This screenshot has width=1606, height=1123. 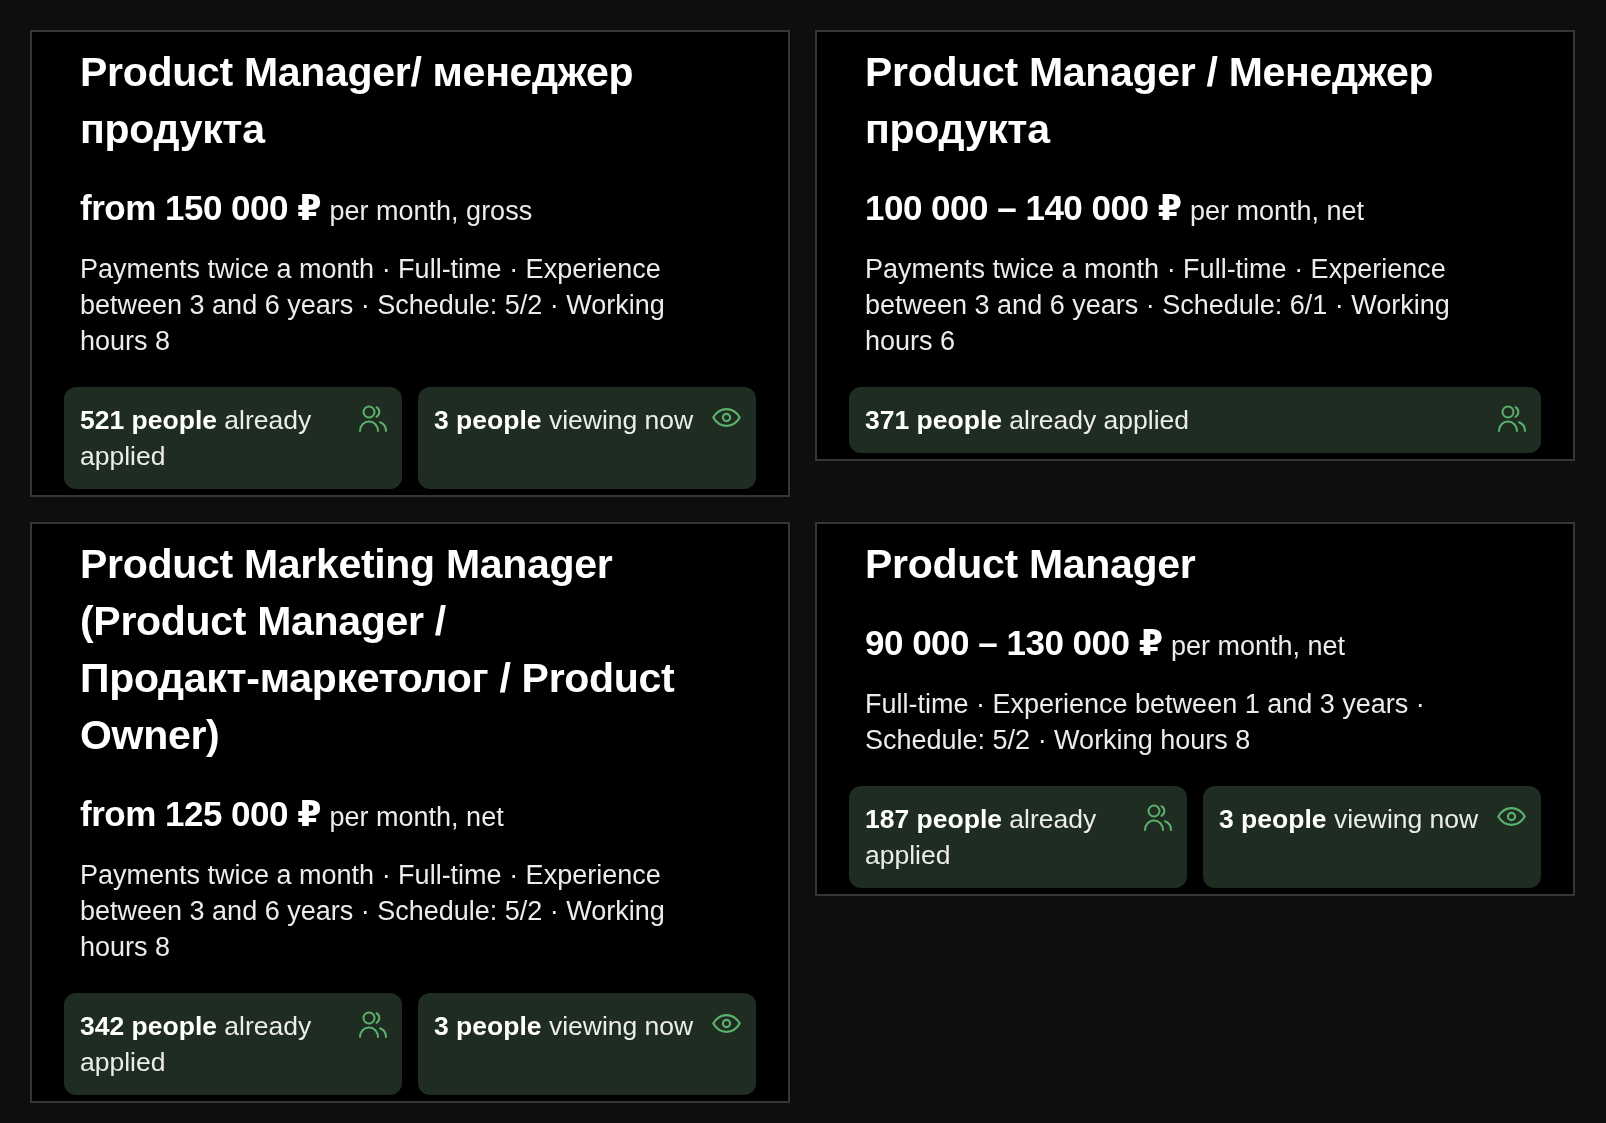 What do you see at coordinates (1157, 305) in the screenshot?
I see `vacancy-details: Payments twice a month · Full-time · Experience between 3 and 6 years · Schedule: 6/1 · Working hours 6` at bounding box center [1157, 305].